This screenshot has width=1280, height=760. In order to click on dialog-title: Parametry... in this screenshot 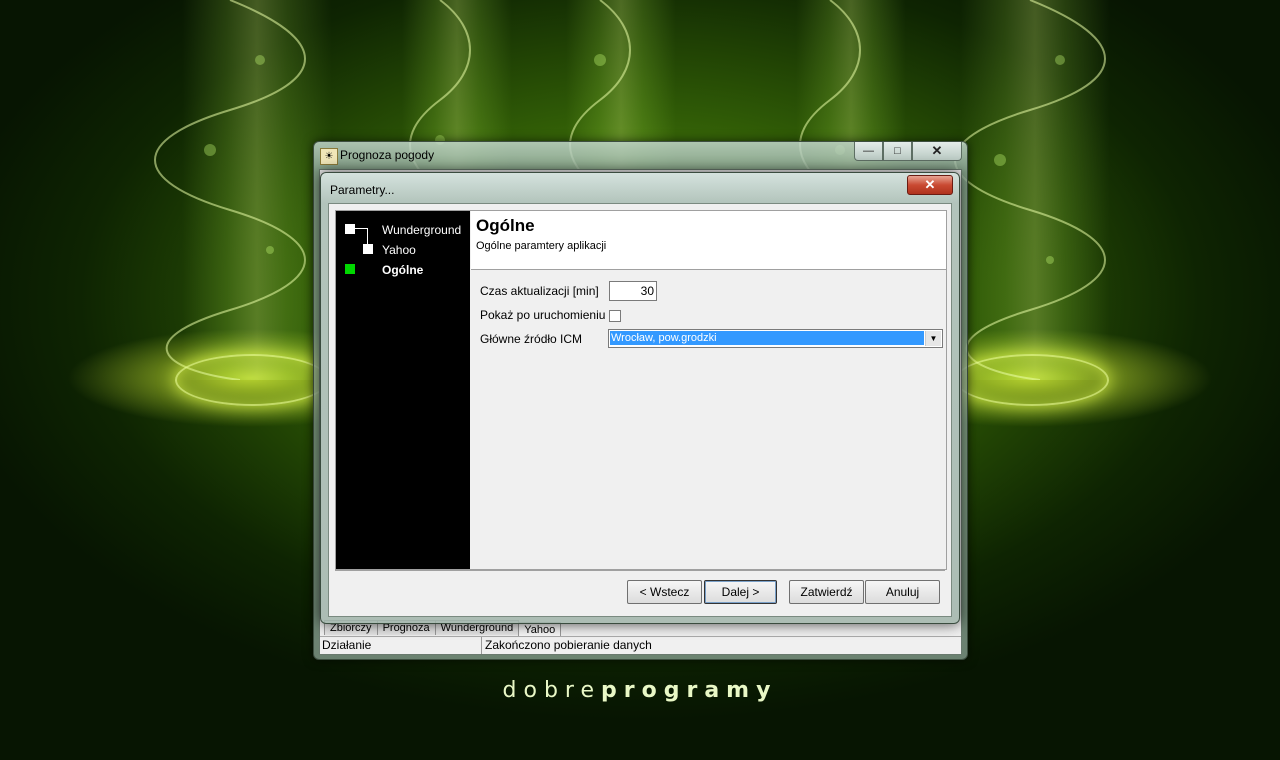, I will do `click(362, 190)`.